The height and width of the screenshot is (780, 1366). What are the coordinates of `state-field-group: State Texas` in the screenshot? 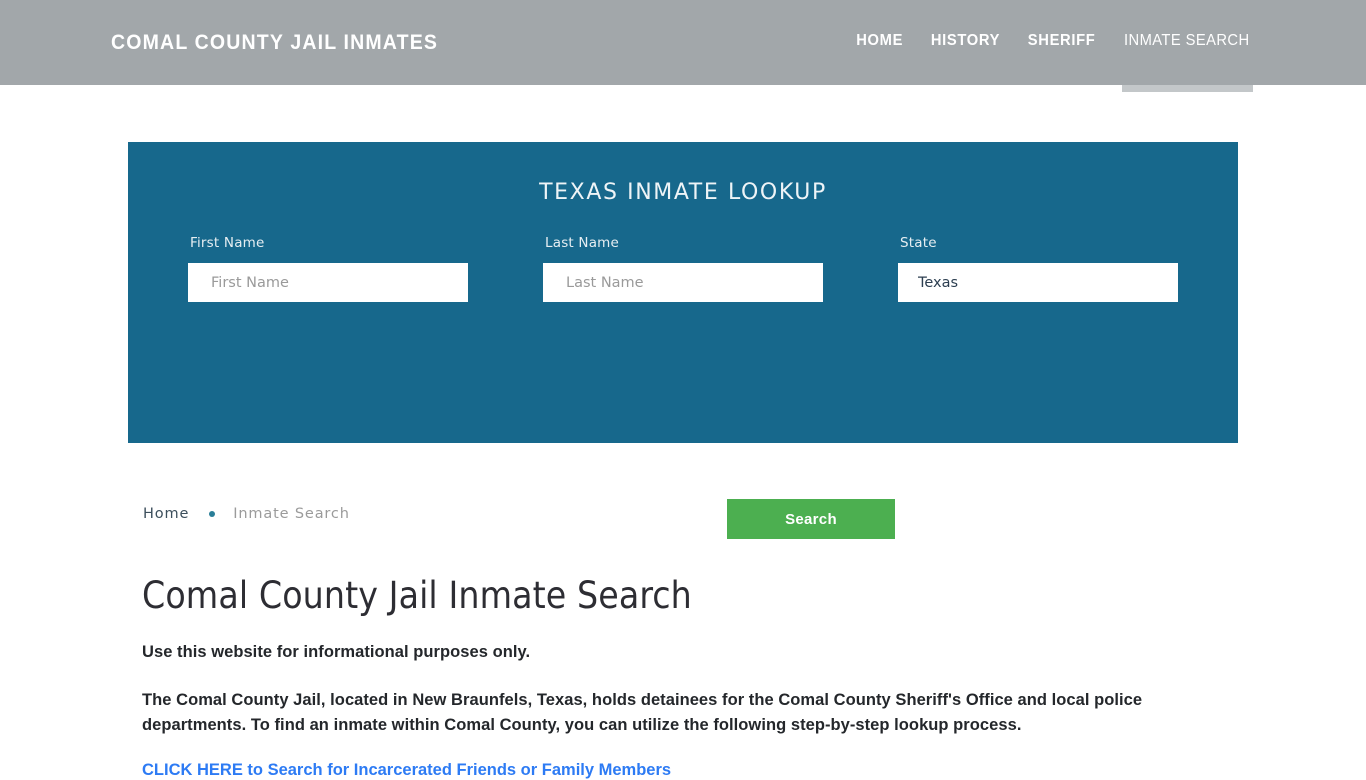 It's located at (1038, 268).